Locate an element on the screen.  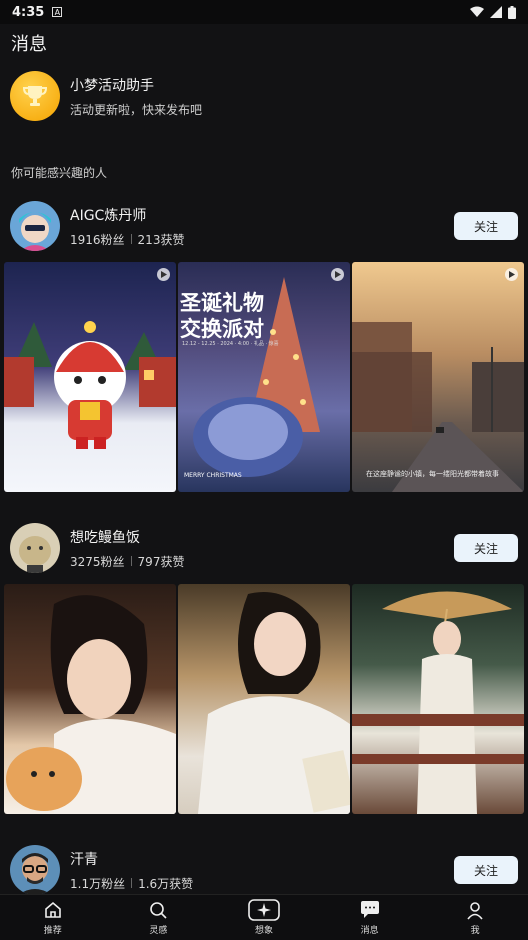
tab-recommend: 推荐 is located at coordinates (53, 917).